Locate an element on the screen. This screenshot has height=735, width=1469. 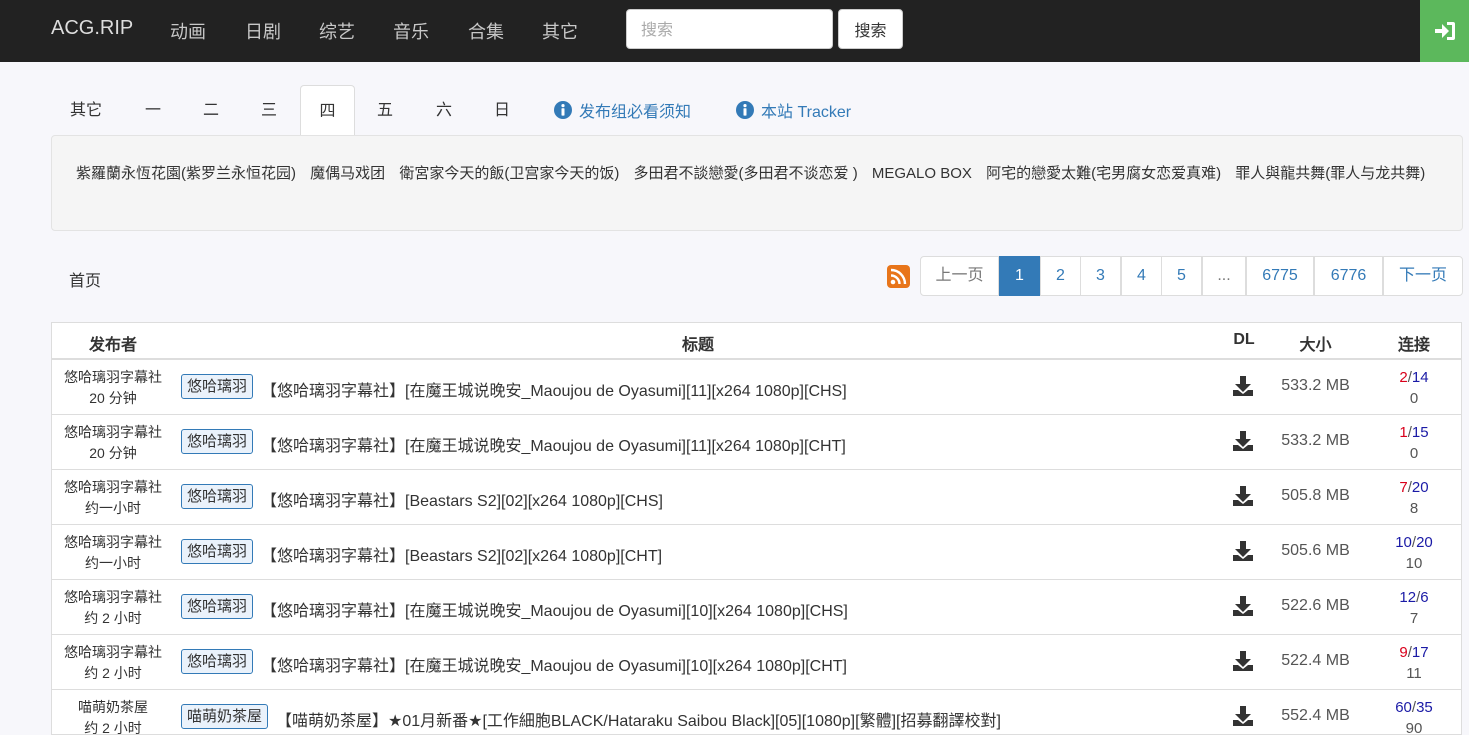
publisher-name: 喵萌奶茶屋 is located at coordinates (113, 707).